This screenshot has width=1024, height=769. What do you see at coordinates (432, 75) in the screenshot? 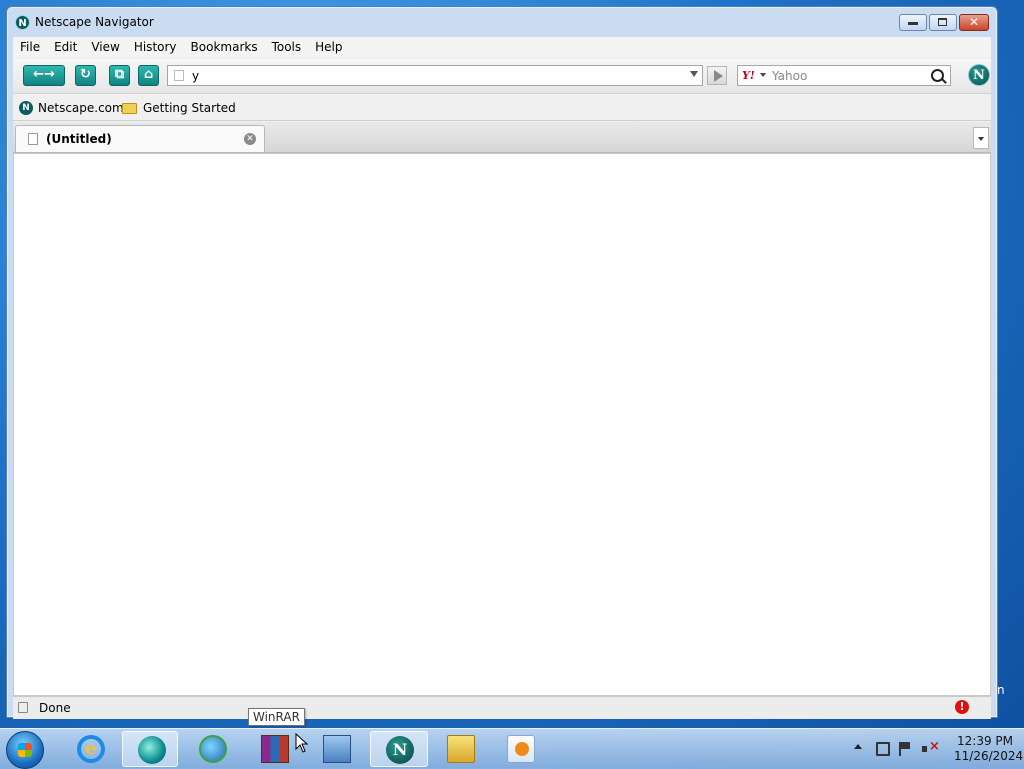
I see `url-input` at bounding box center [432, 75].